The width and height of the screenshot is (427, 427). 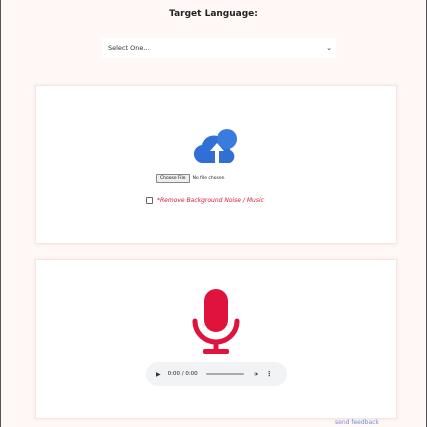 What do you see at coordinates (256, 374) in the screenshot?
I see `volume-icon: 🕩` at bounding box center [256, 374].